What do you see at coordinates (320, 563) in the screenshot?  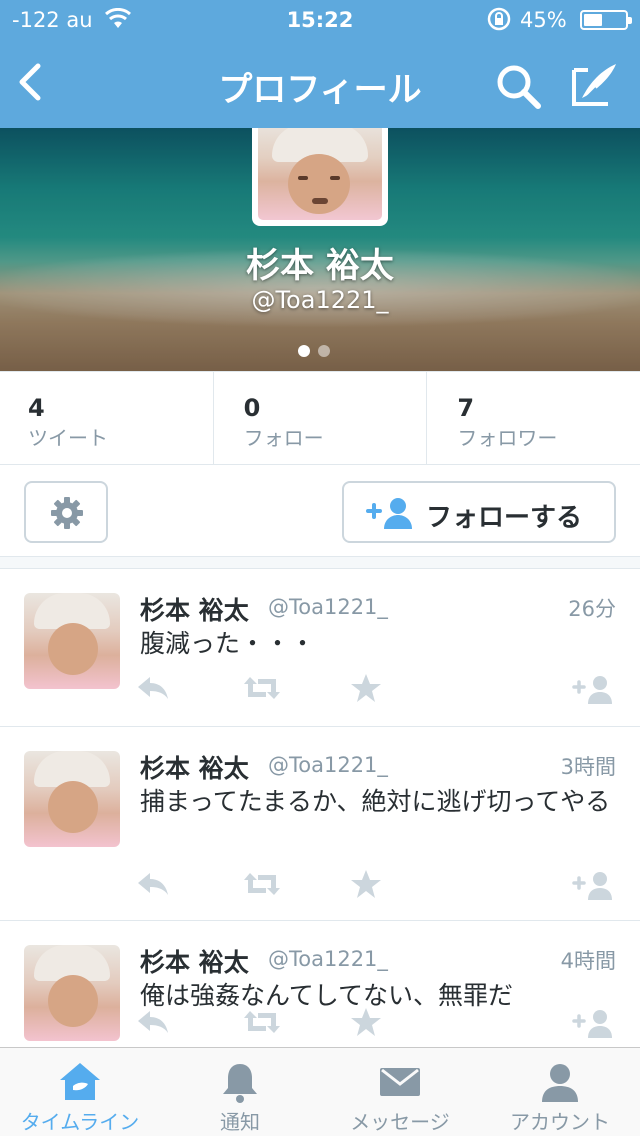 I see `section-divider` at bounding box center [320, 563].